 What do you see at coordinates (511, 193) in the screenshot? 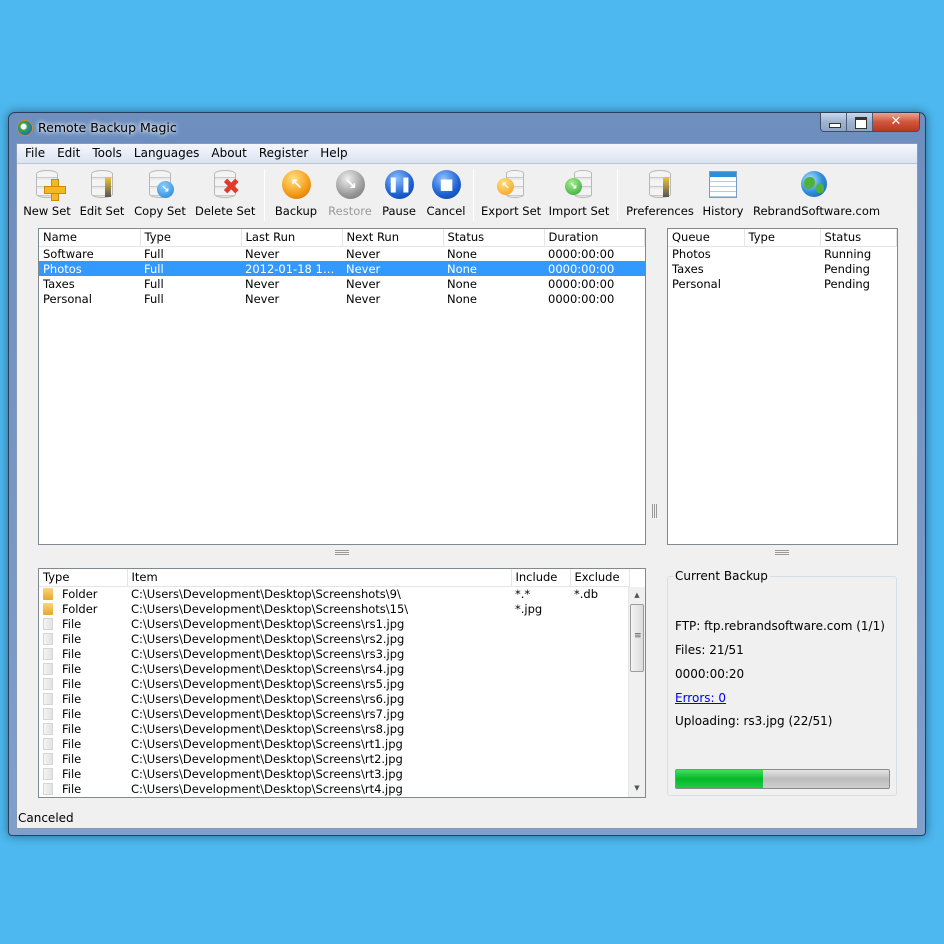
I see `export-set-button: ↖ Export Set` at bounding box center [511, 193].